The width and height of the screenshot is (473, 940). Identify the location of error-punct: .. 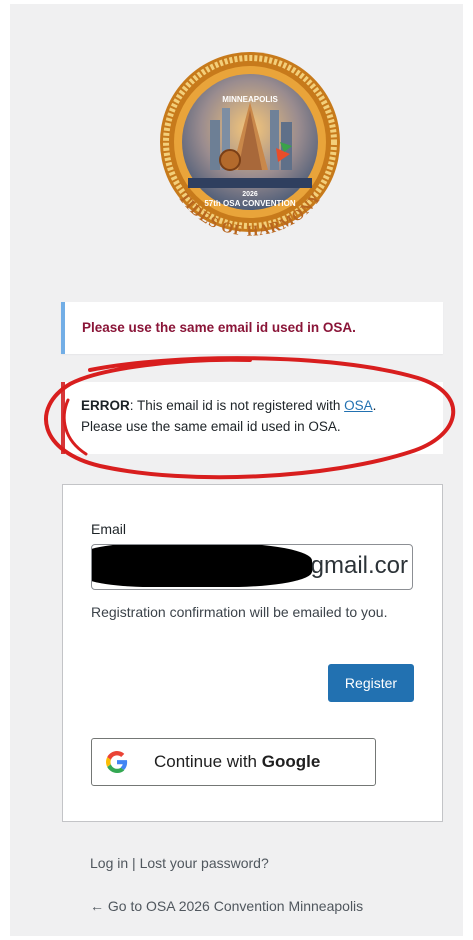
(374, 405).